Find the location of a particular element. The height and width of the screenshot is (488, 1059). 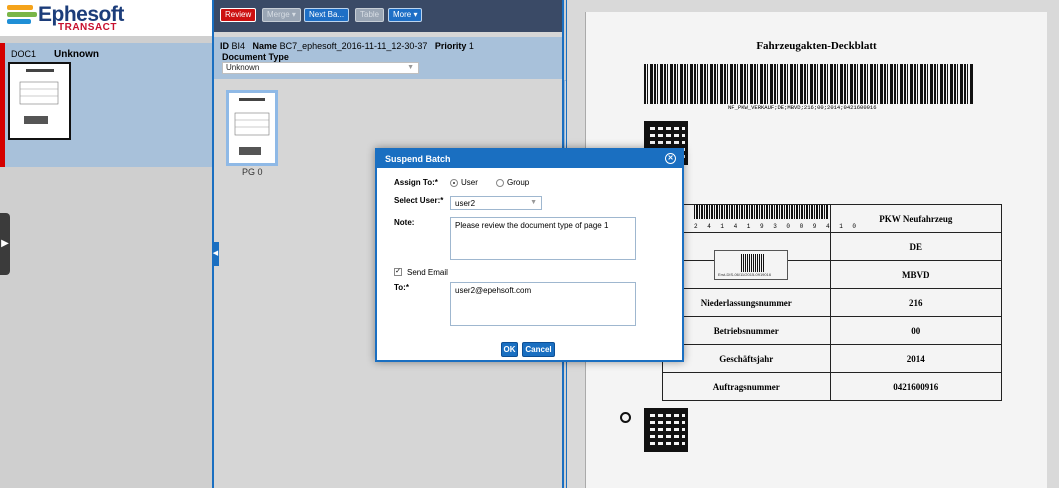

more-button-label: More is located at coordinates (402, 14).